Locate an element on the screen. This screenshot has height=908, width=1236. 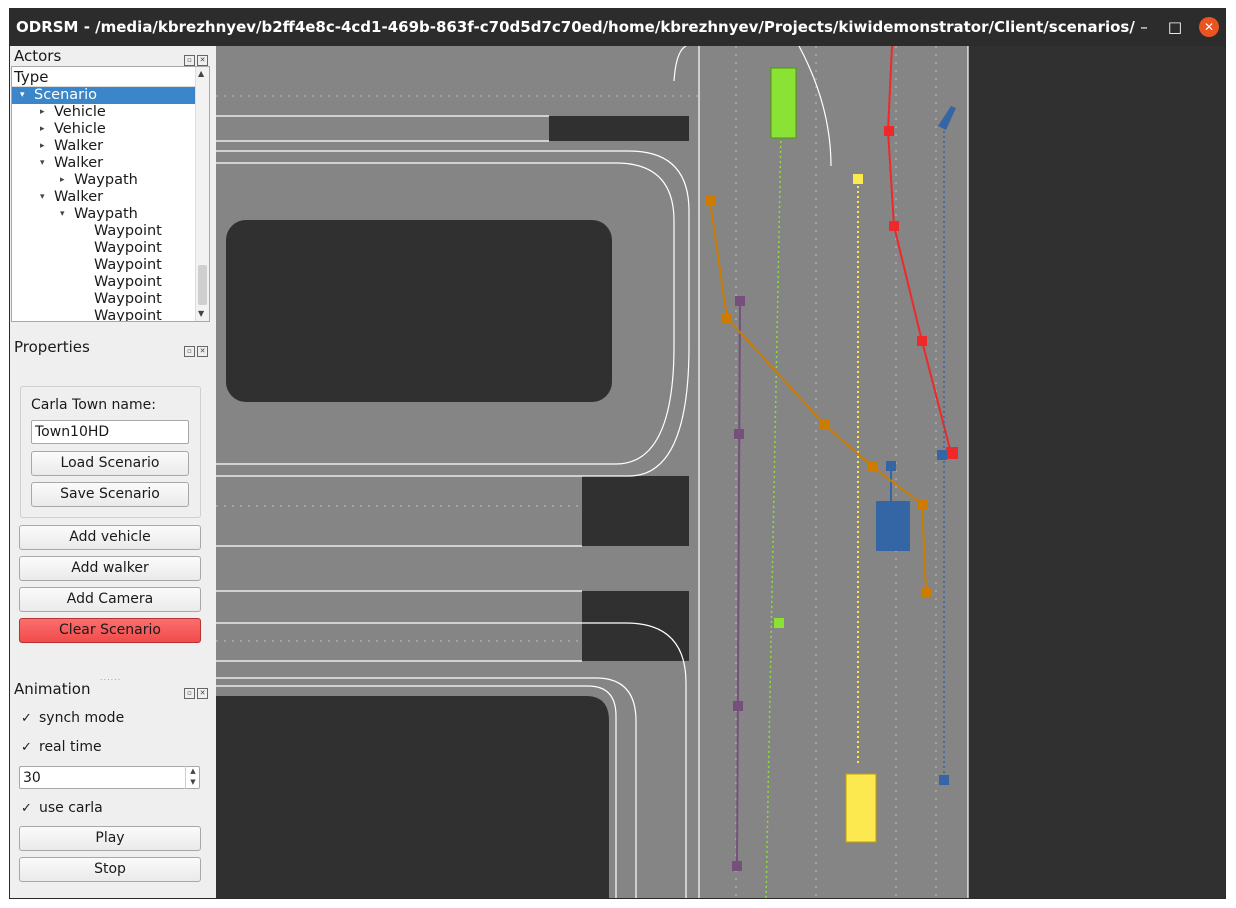
maximize-icon: □ is located at coordinates (1175, 27).